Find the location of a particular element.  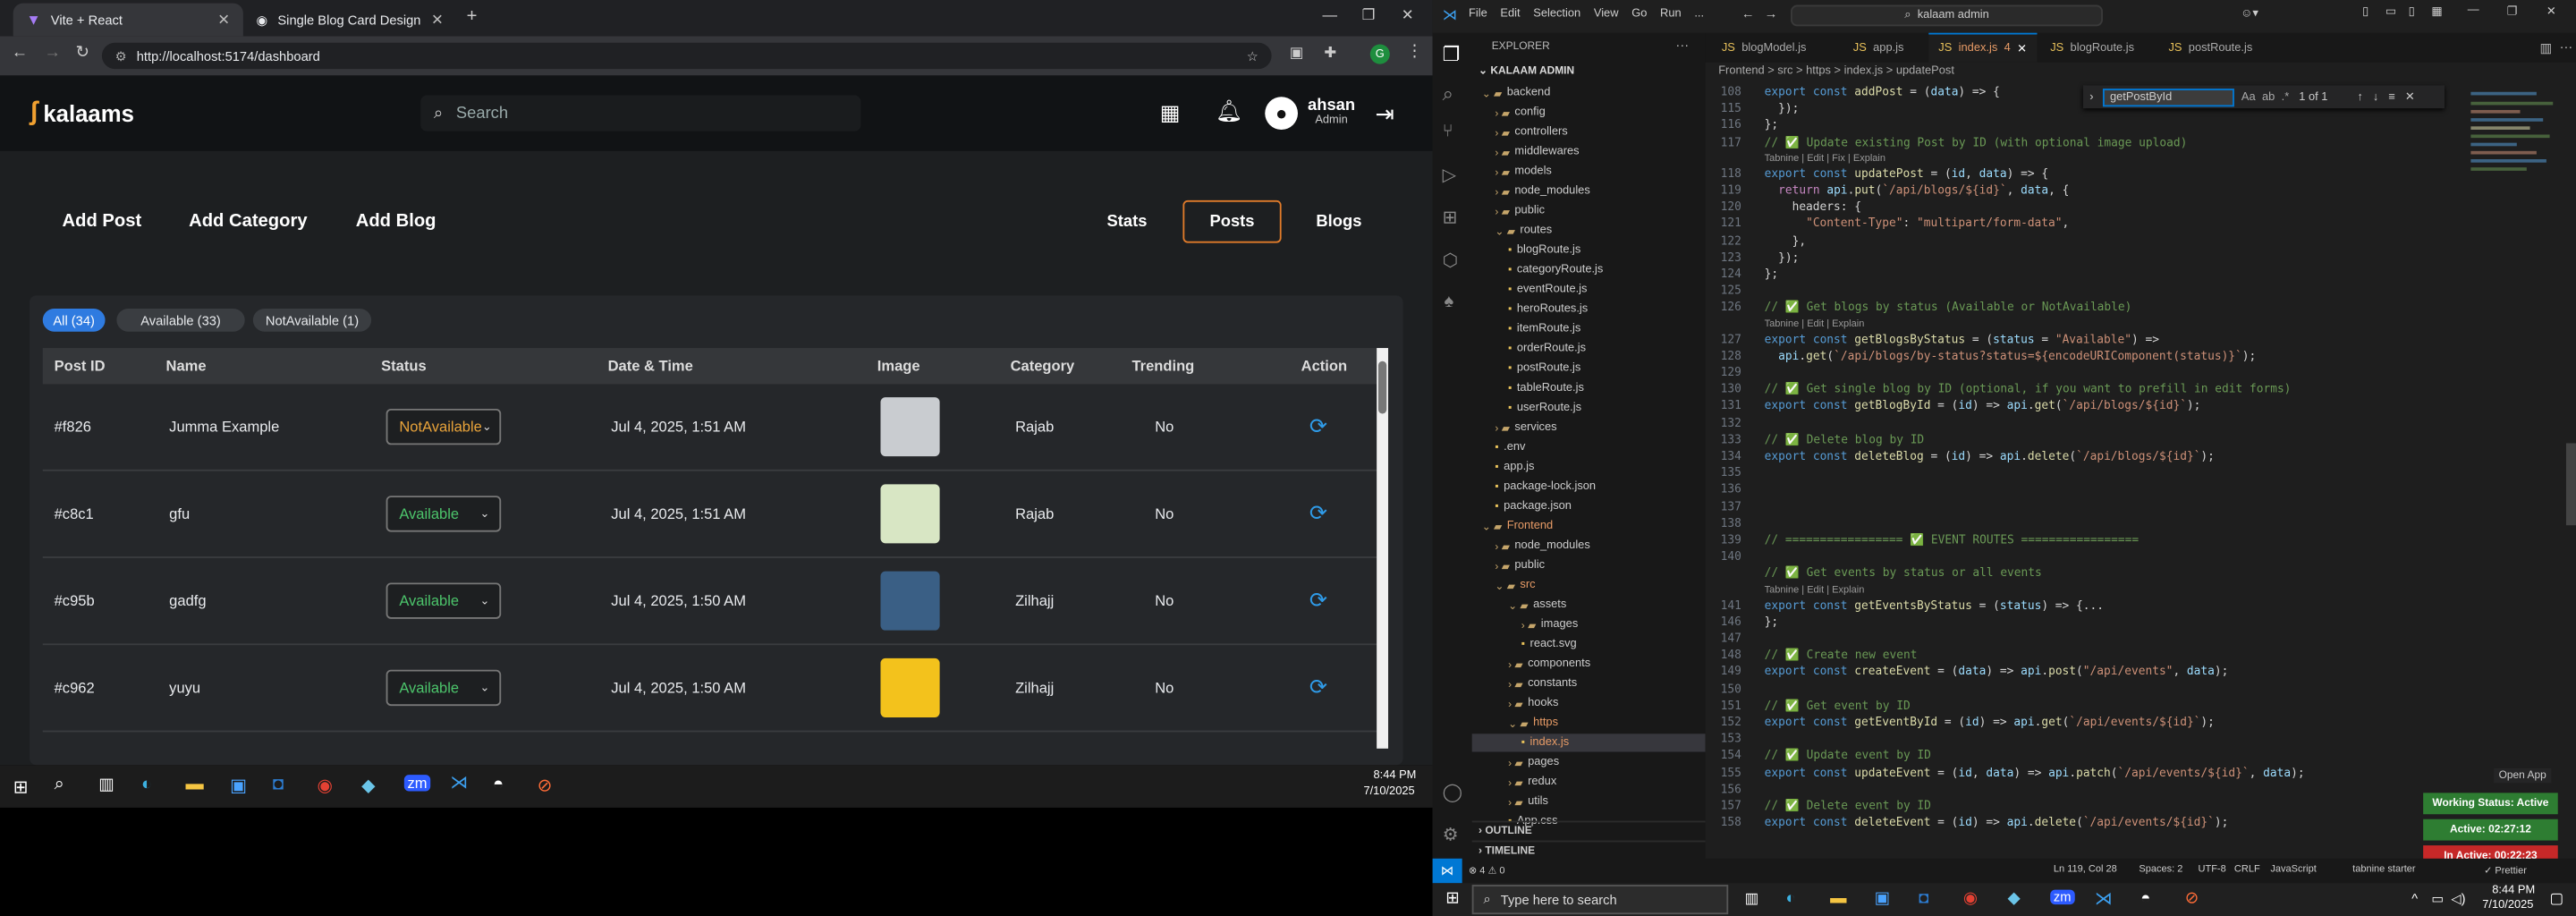

github-icon: ◓ is located at coordinates (498, 784).